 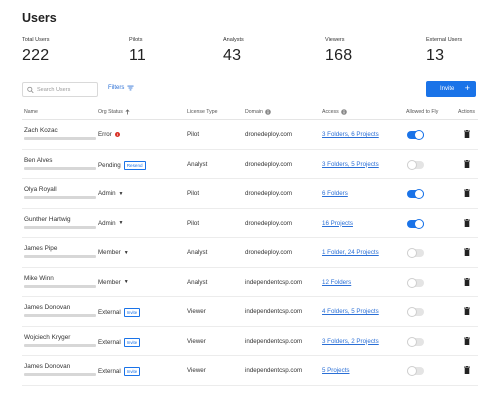 I want to click on search-box, so click(x=60, y=89).